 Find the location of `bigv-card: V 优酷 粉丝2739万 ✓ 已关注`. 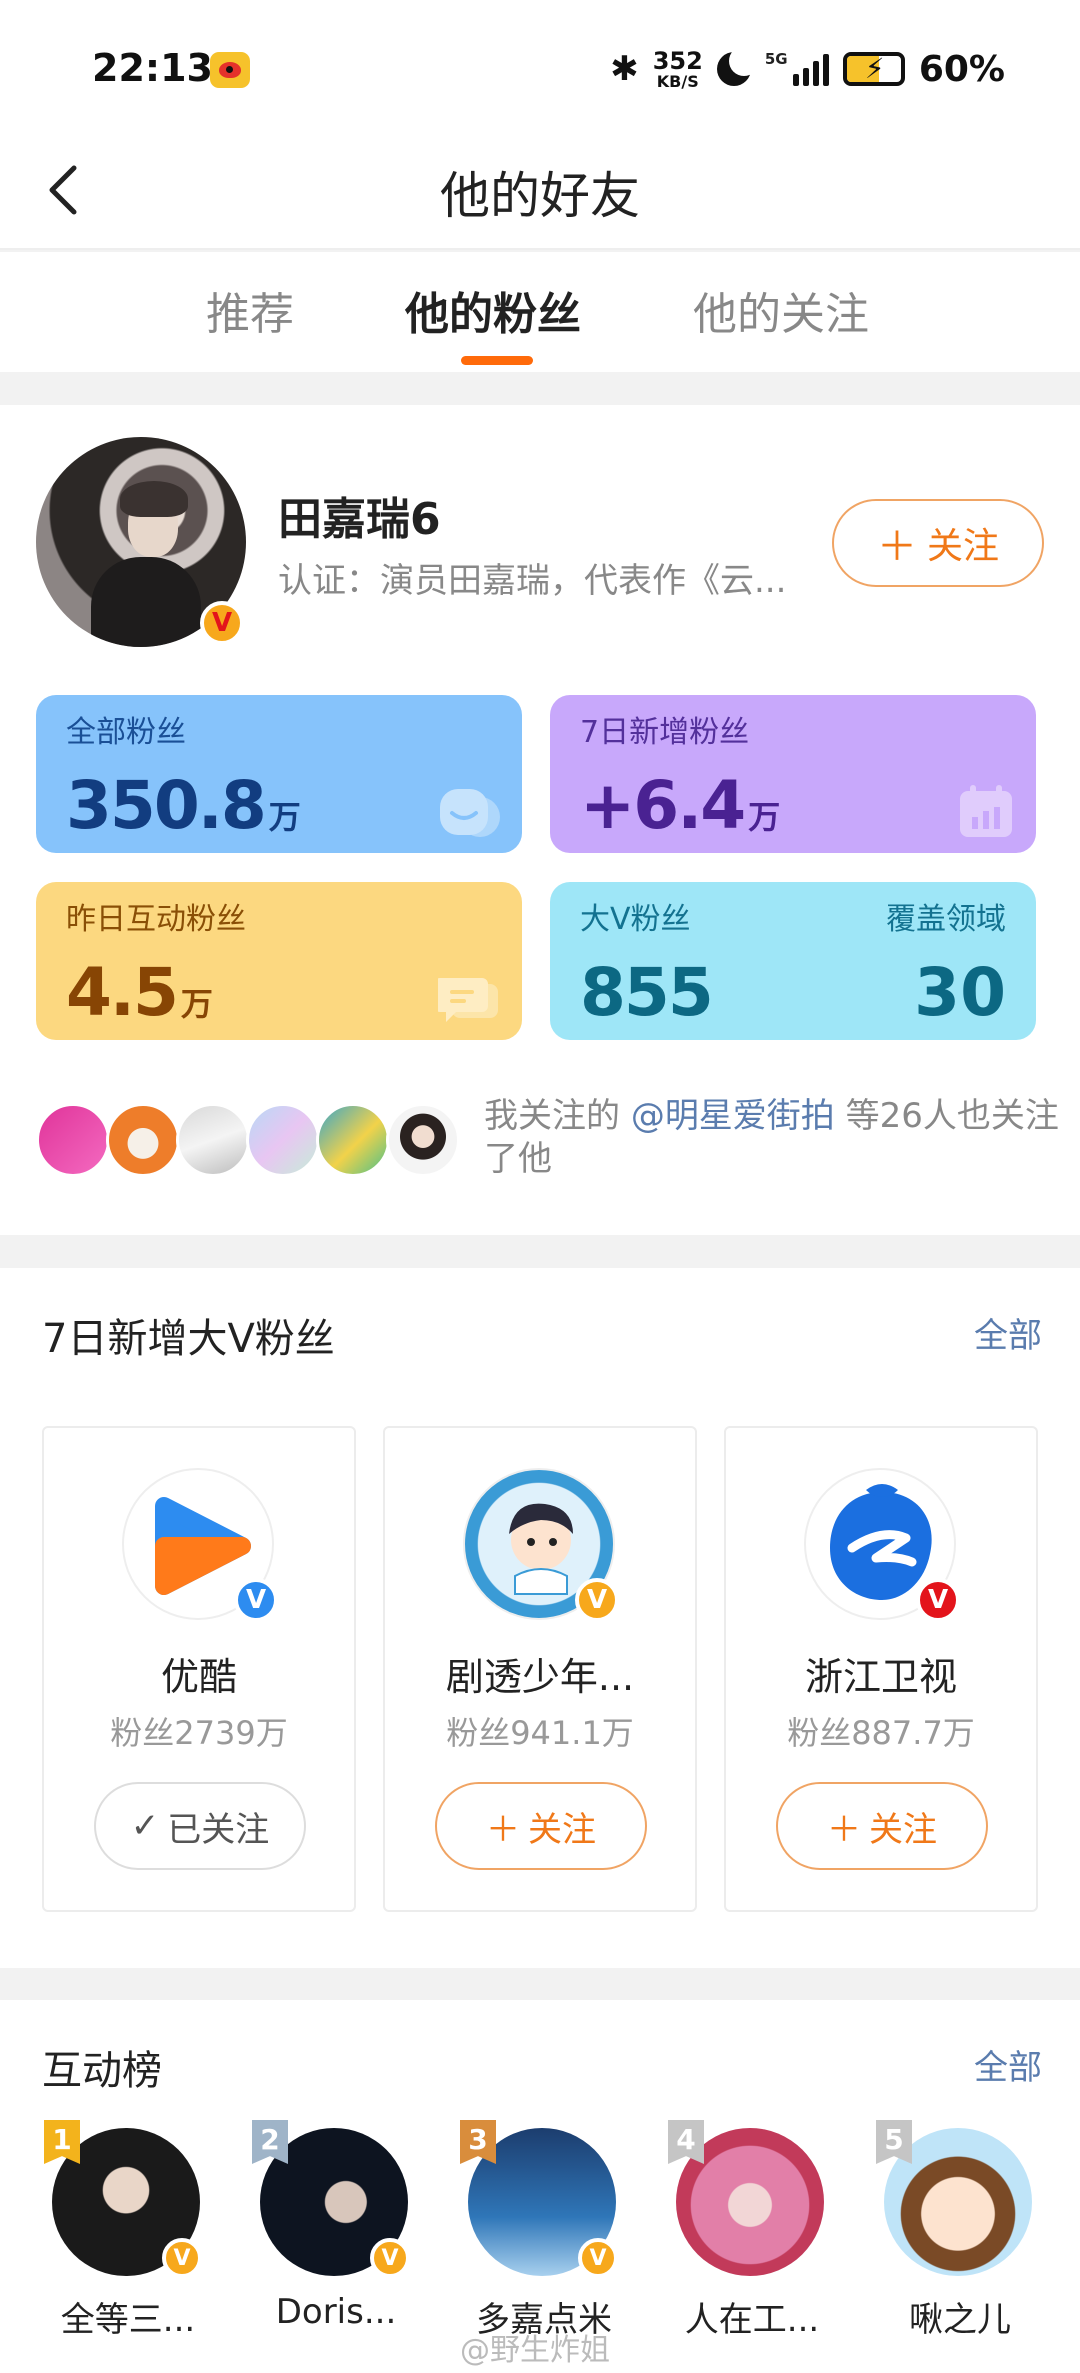

bigv-card: V 优酷 粉丝2739万 ✓ 已关注 is located at coordinates (199, 1669).